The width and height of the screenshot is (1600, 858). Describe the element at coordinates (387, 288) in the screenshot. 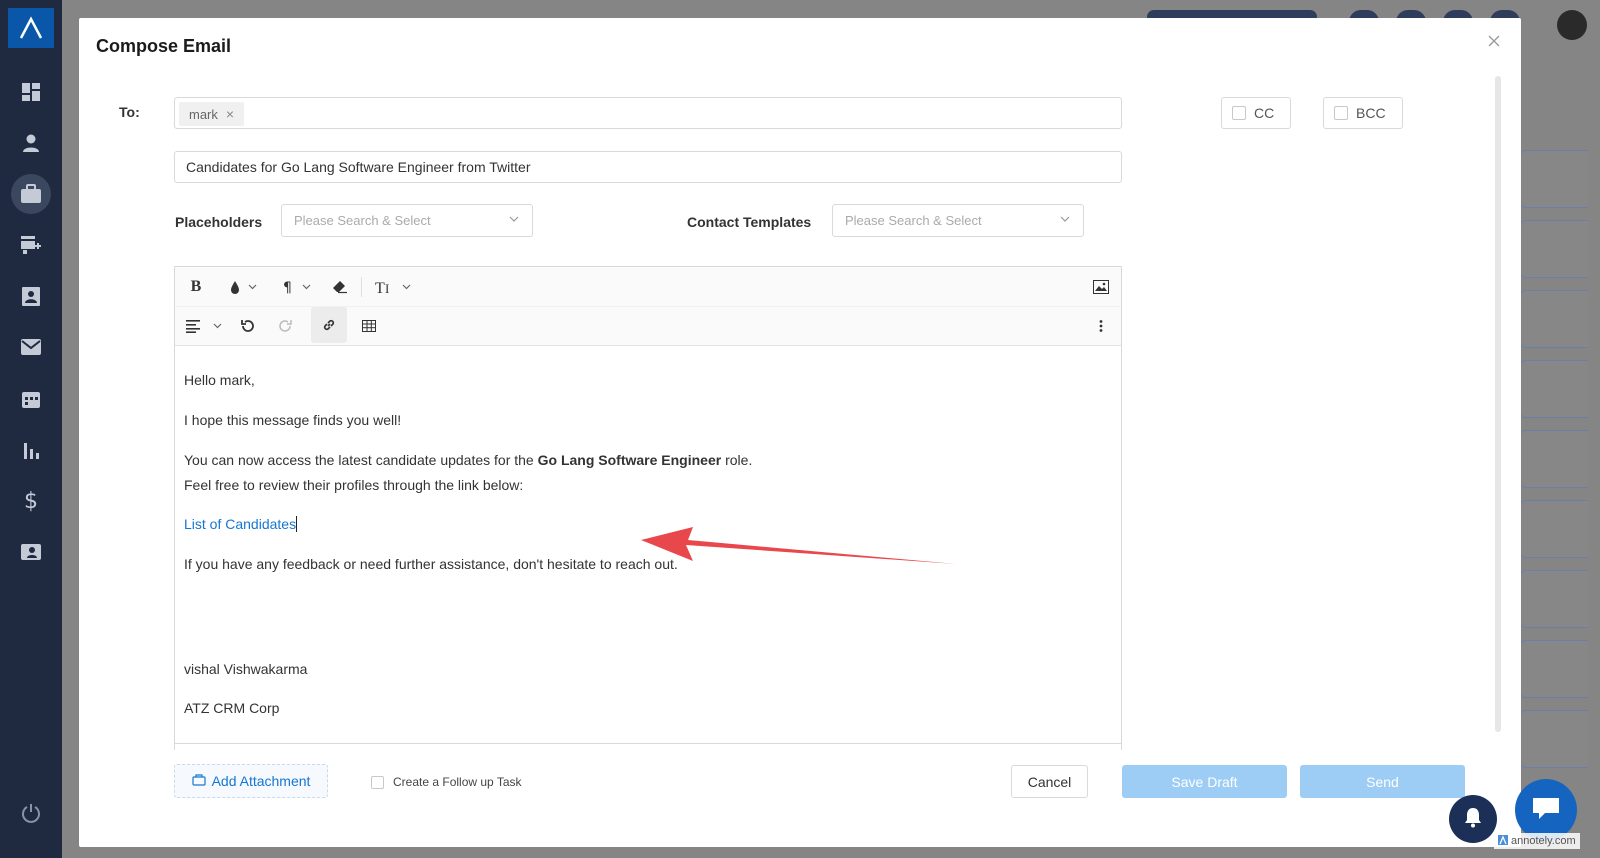

I see `svg-text: I` at that location.